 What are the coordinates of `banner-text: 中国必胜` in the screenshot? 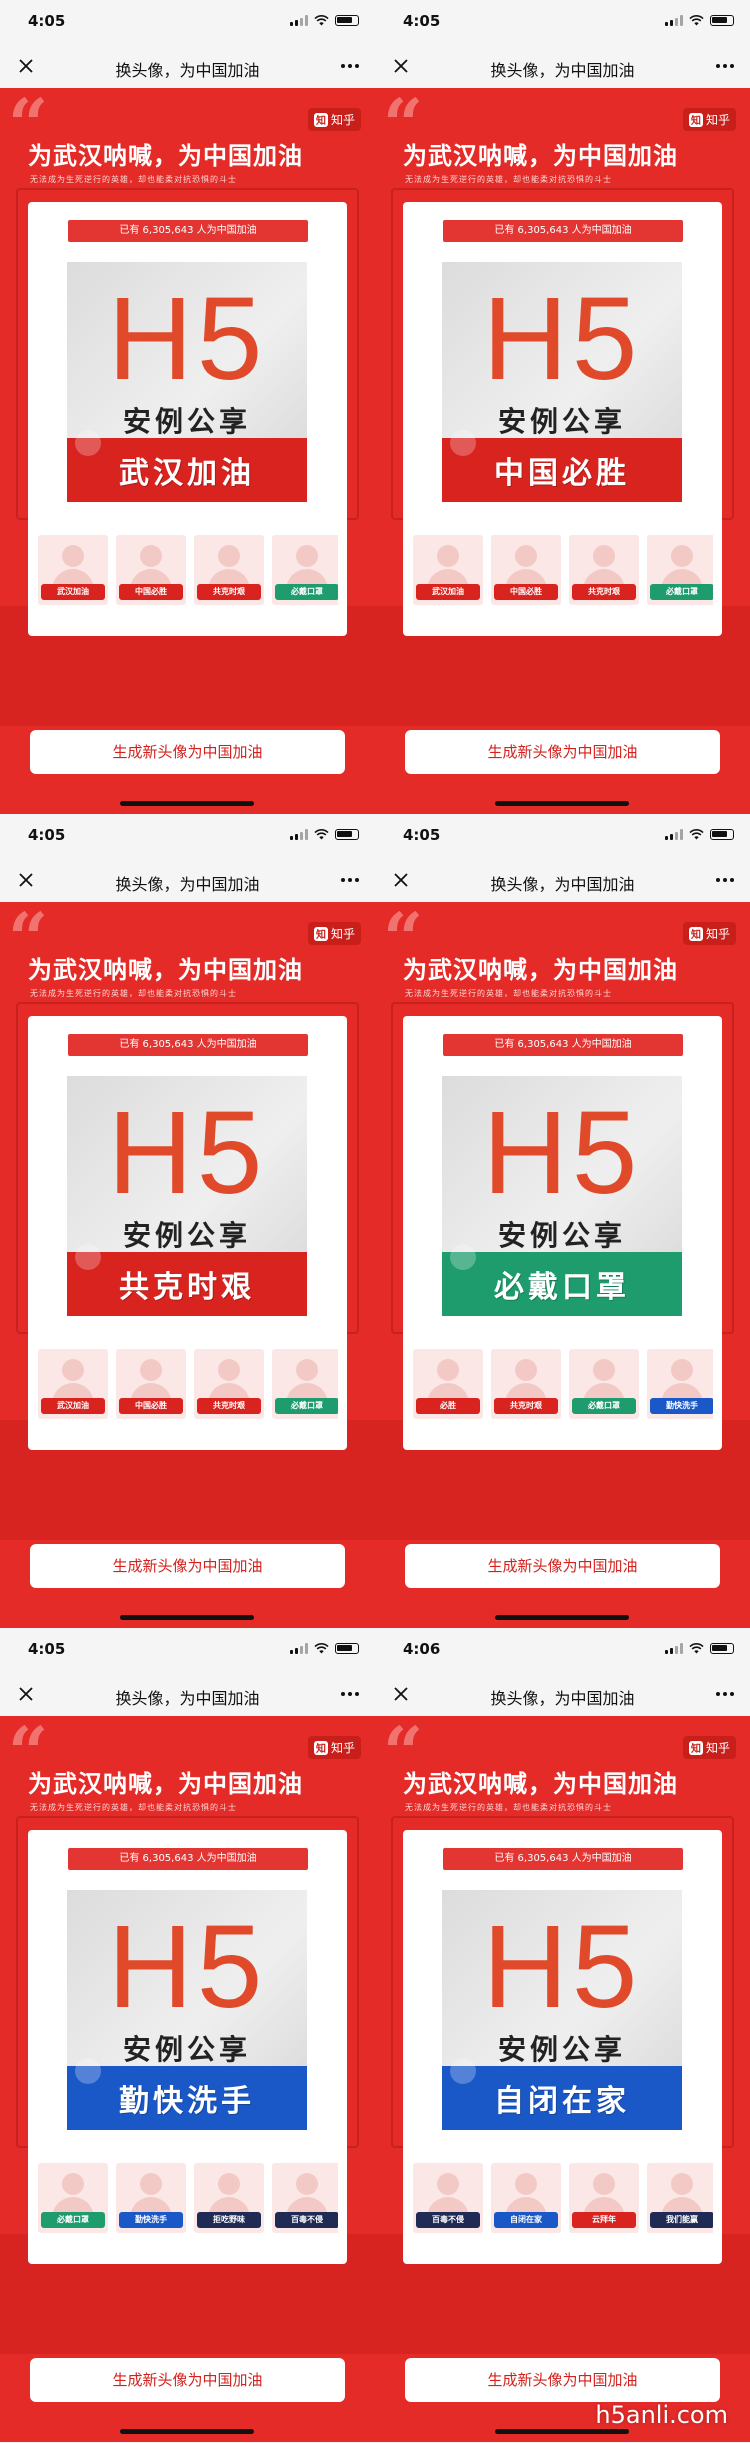 It's located at (562, 473).